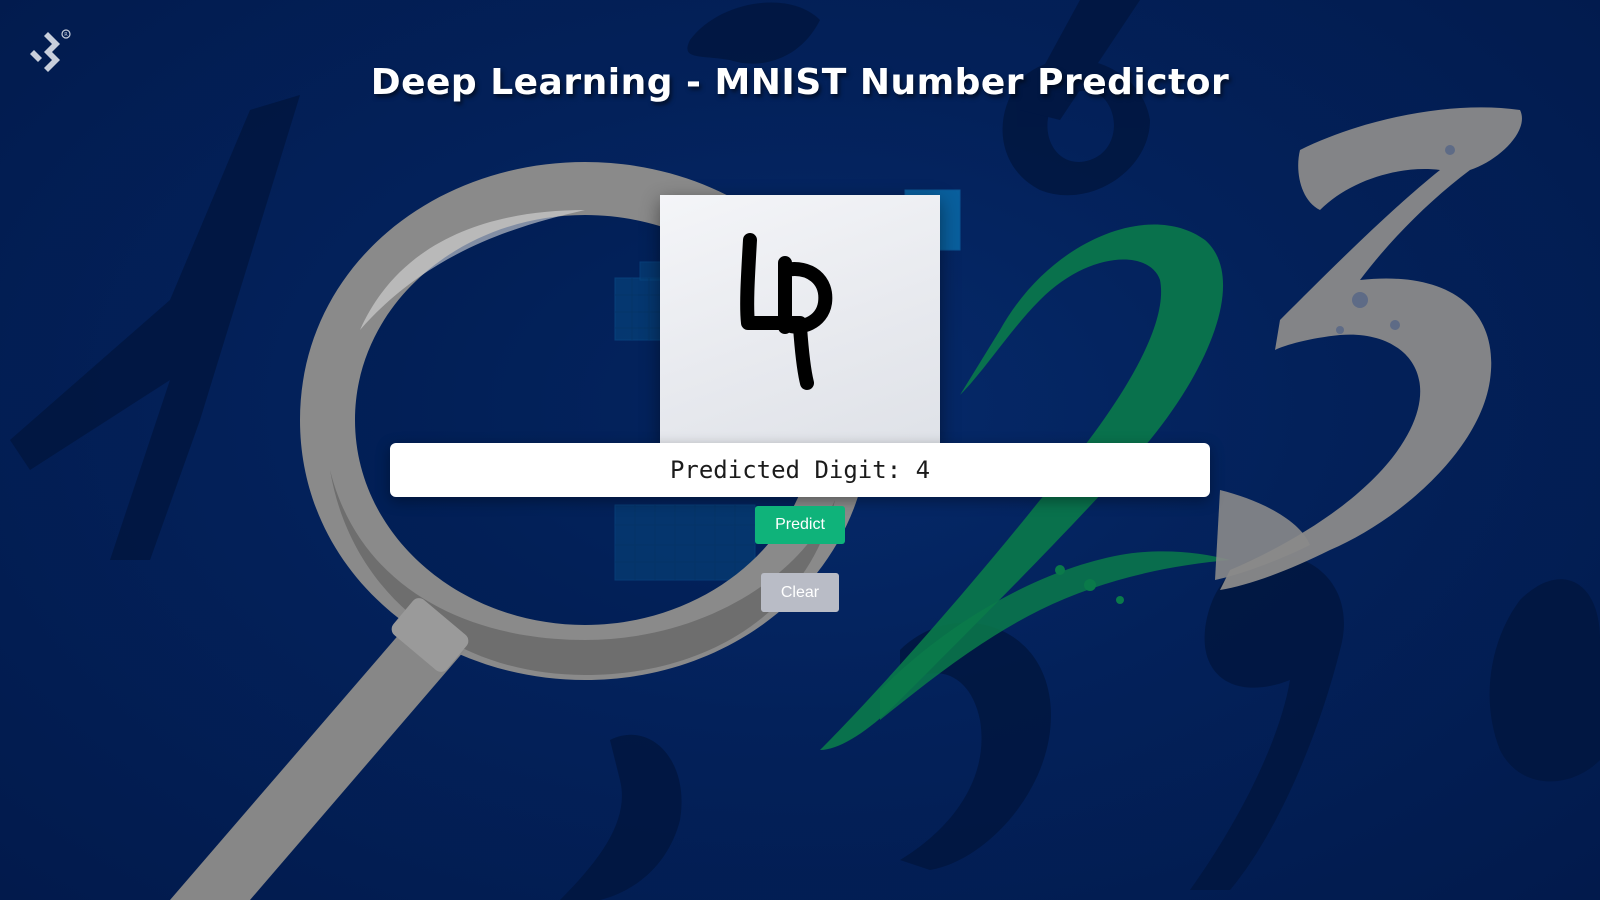 This screenshot has width=1600, height=900. What do you see at coordinates (1368, 349) in the screenshot?
I see `gray-digit-decoration` at bounding box center [1368, 349].